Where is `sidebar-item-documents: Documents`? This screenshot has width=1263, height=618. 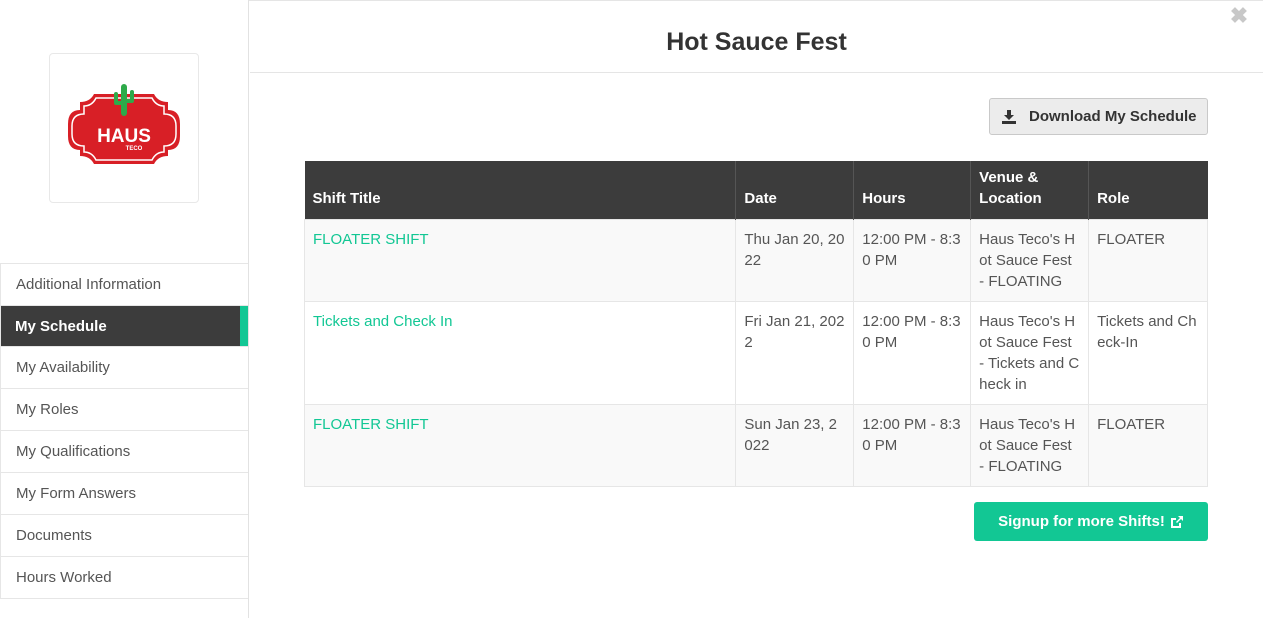 sidebar-item-documents: Documents is located at coordinates (124, 536).